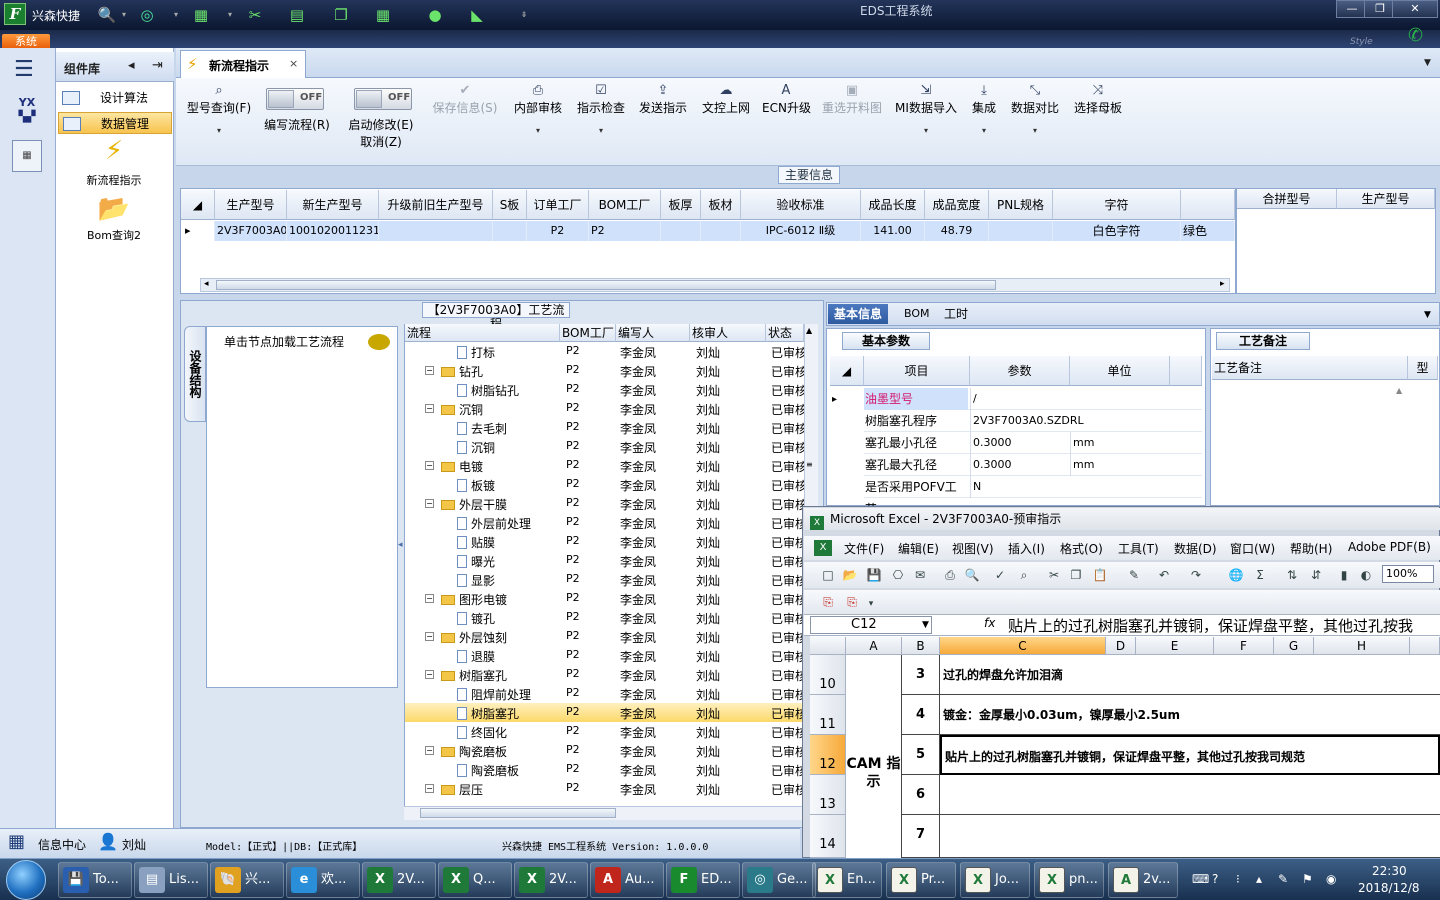 This screenshot has width=1440, height=900. I want to click on cell-b12: 5, so click(921, 755).